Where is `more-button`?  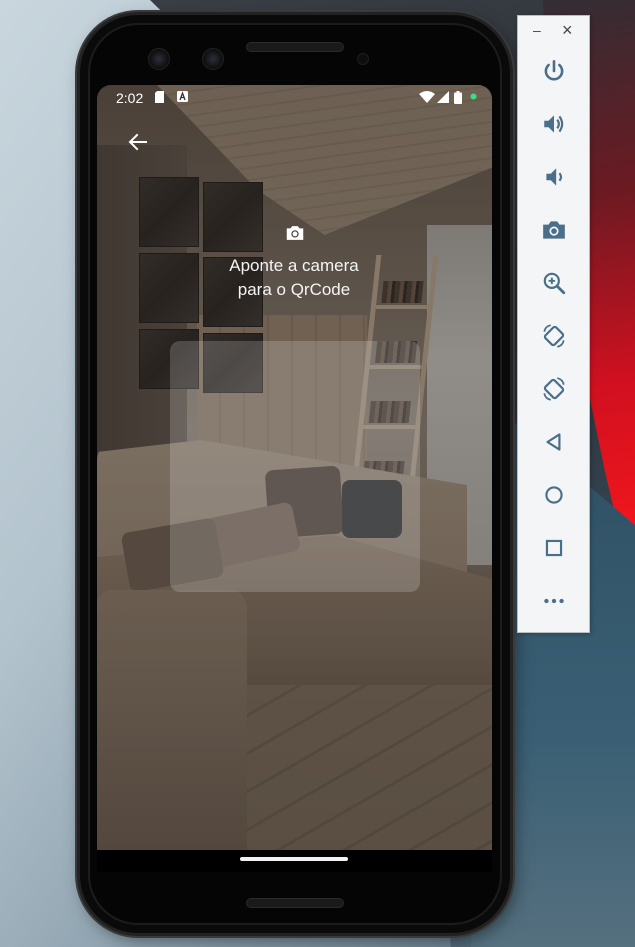 more-button is located at coordinates (554, 601).